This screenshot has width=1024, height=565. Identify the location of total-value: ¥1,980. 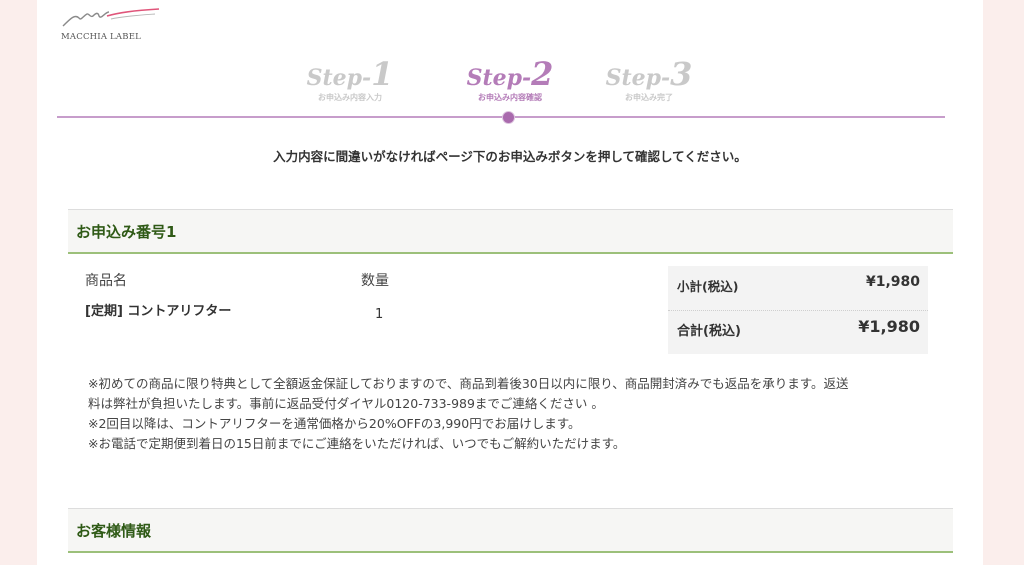
(889, 326).